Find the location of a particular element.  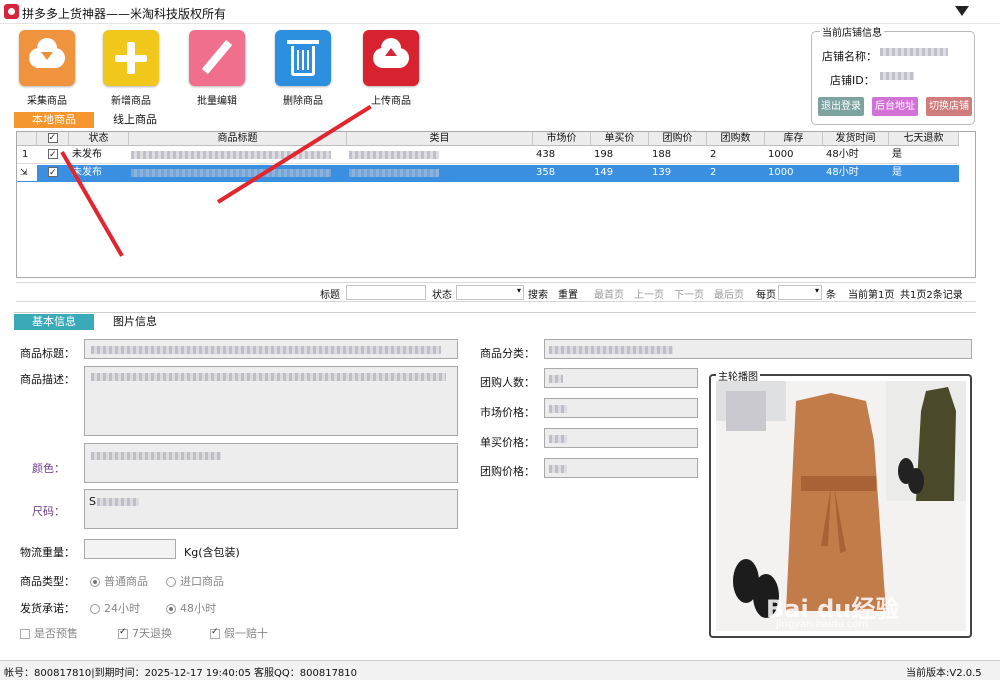

cloud-upload-icon is located at coordinates (391, 58).